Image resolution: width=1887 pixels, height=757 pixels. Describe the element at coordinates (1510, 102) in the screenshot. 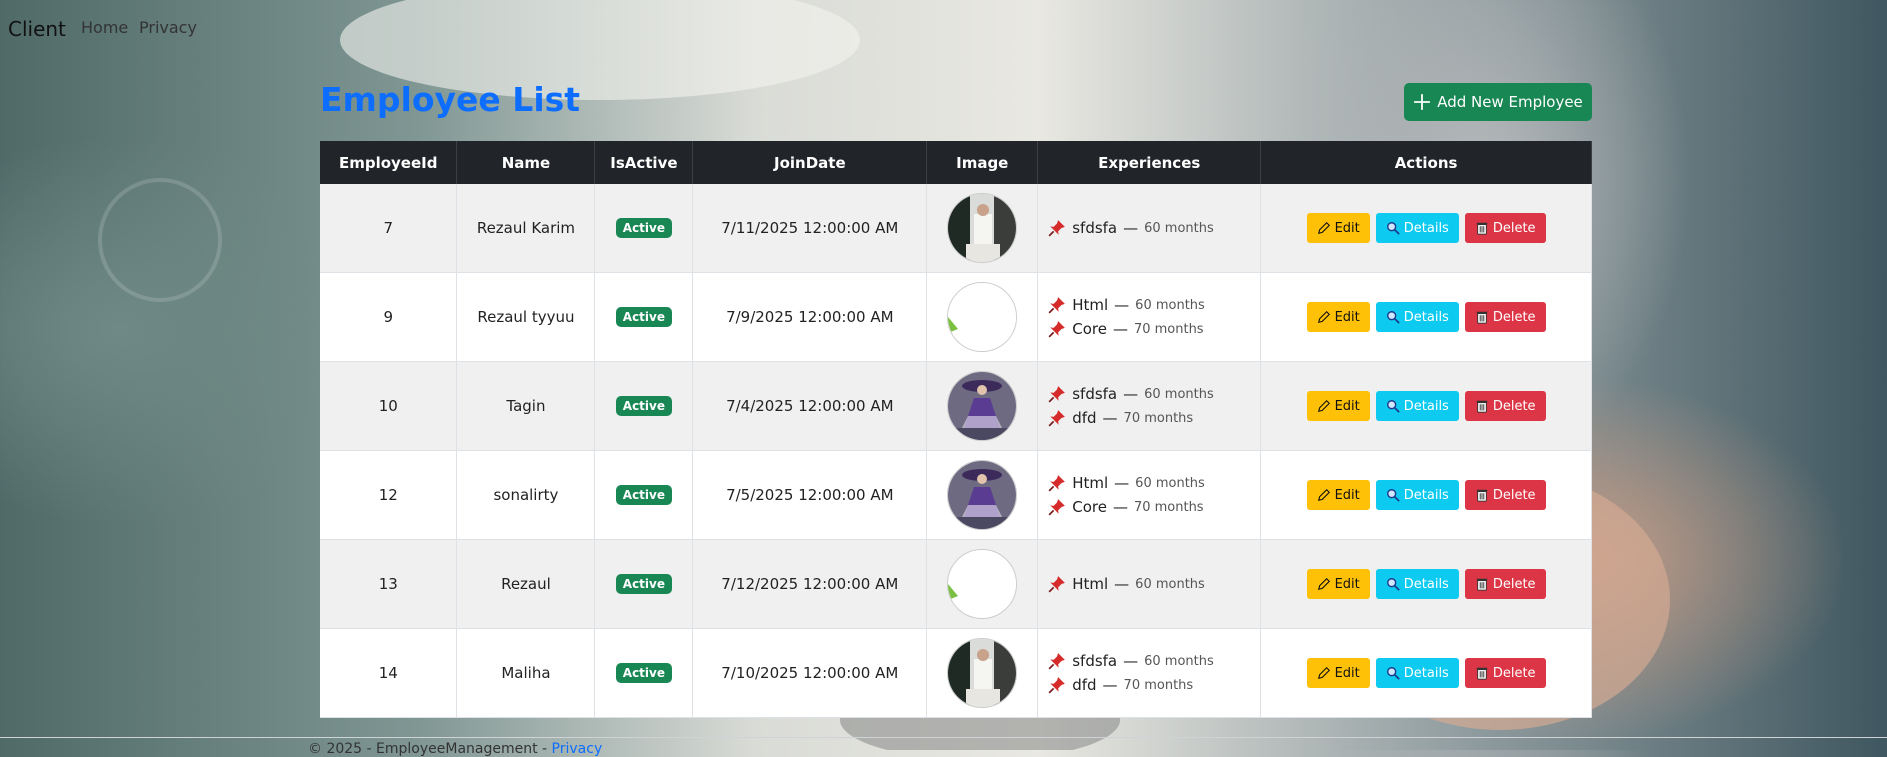

I see `add-employee-label: Add New Employee` at that location.